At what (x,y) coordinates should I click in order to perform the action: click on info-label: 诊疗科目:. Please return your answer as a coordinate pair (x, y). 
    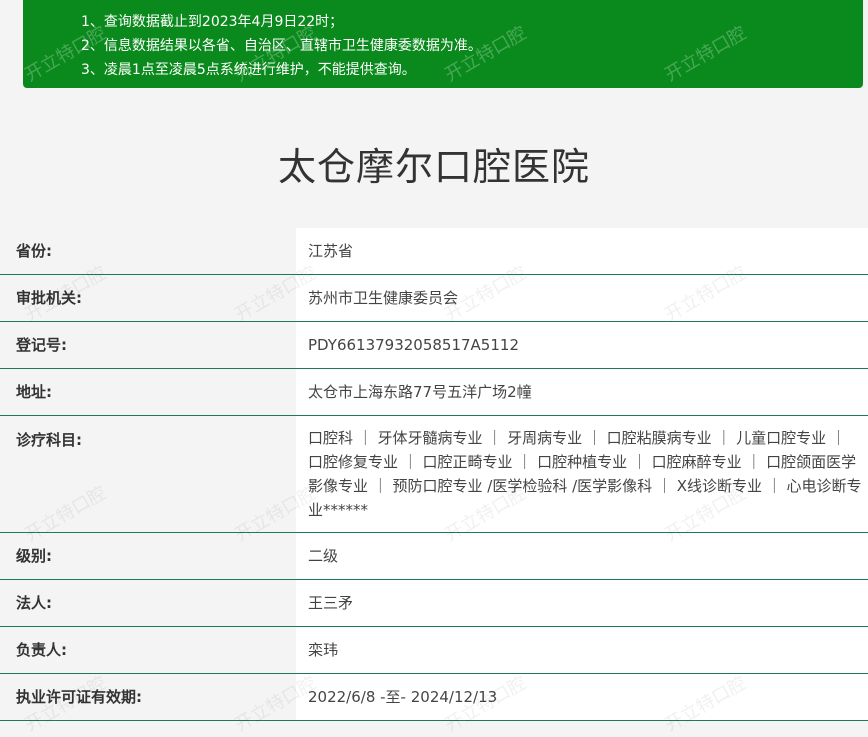
    Looking at the image, I should click on (148, 474).